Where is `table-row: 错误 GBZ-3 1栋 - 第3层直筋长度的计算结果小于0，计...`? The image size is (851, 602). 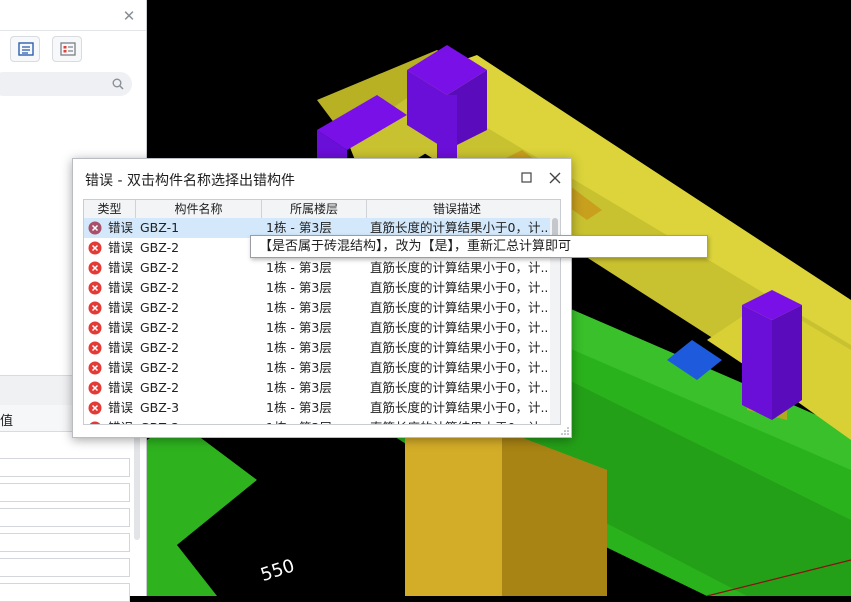 table-row: 错误 GBZ-3 1栋 - 第3层直筋长度的计算结果小于0，计... is located at coordinates (317, 421).